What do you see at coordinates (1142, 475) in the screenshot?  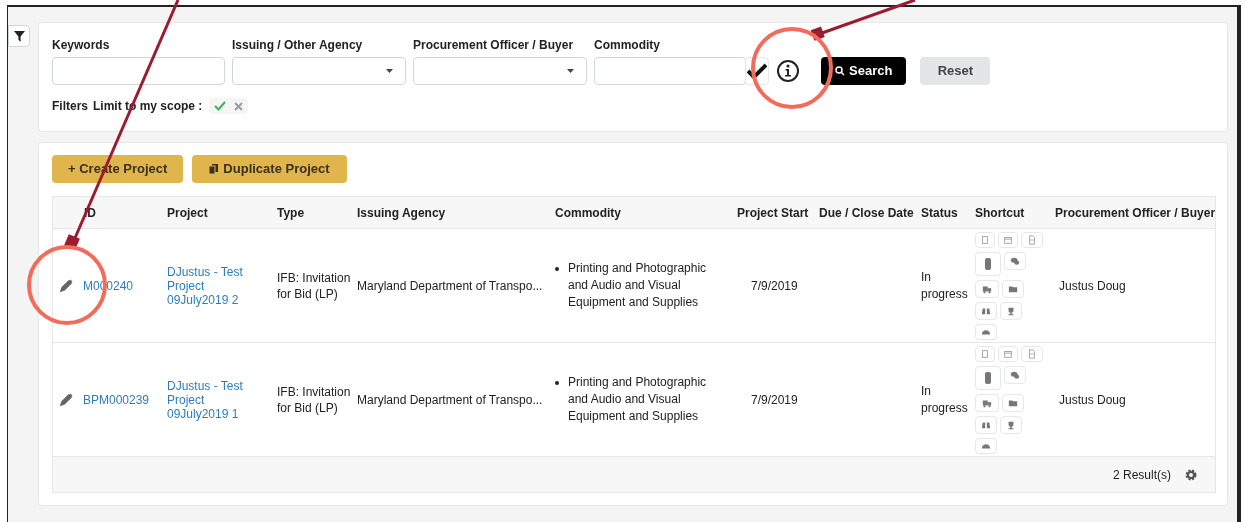 I see `result-count: 2 Result(s)` at bounding box center [1142, 475].